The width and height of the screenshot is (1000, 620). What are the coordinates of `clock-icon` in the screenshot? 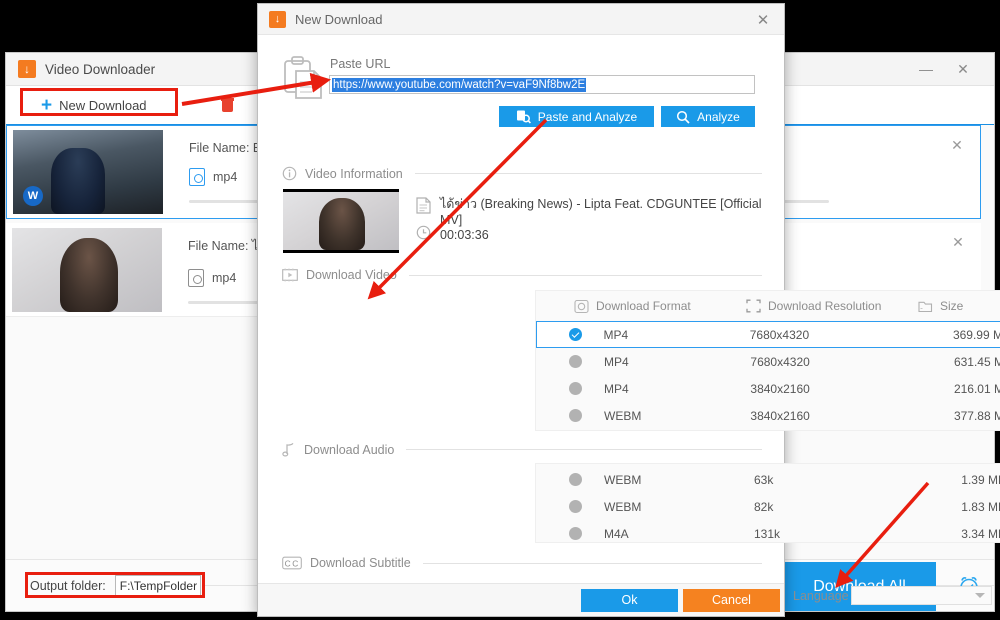 It's located at (423, 235).